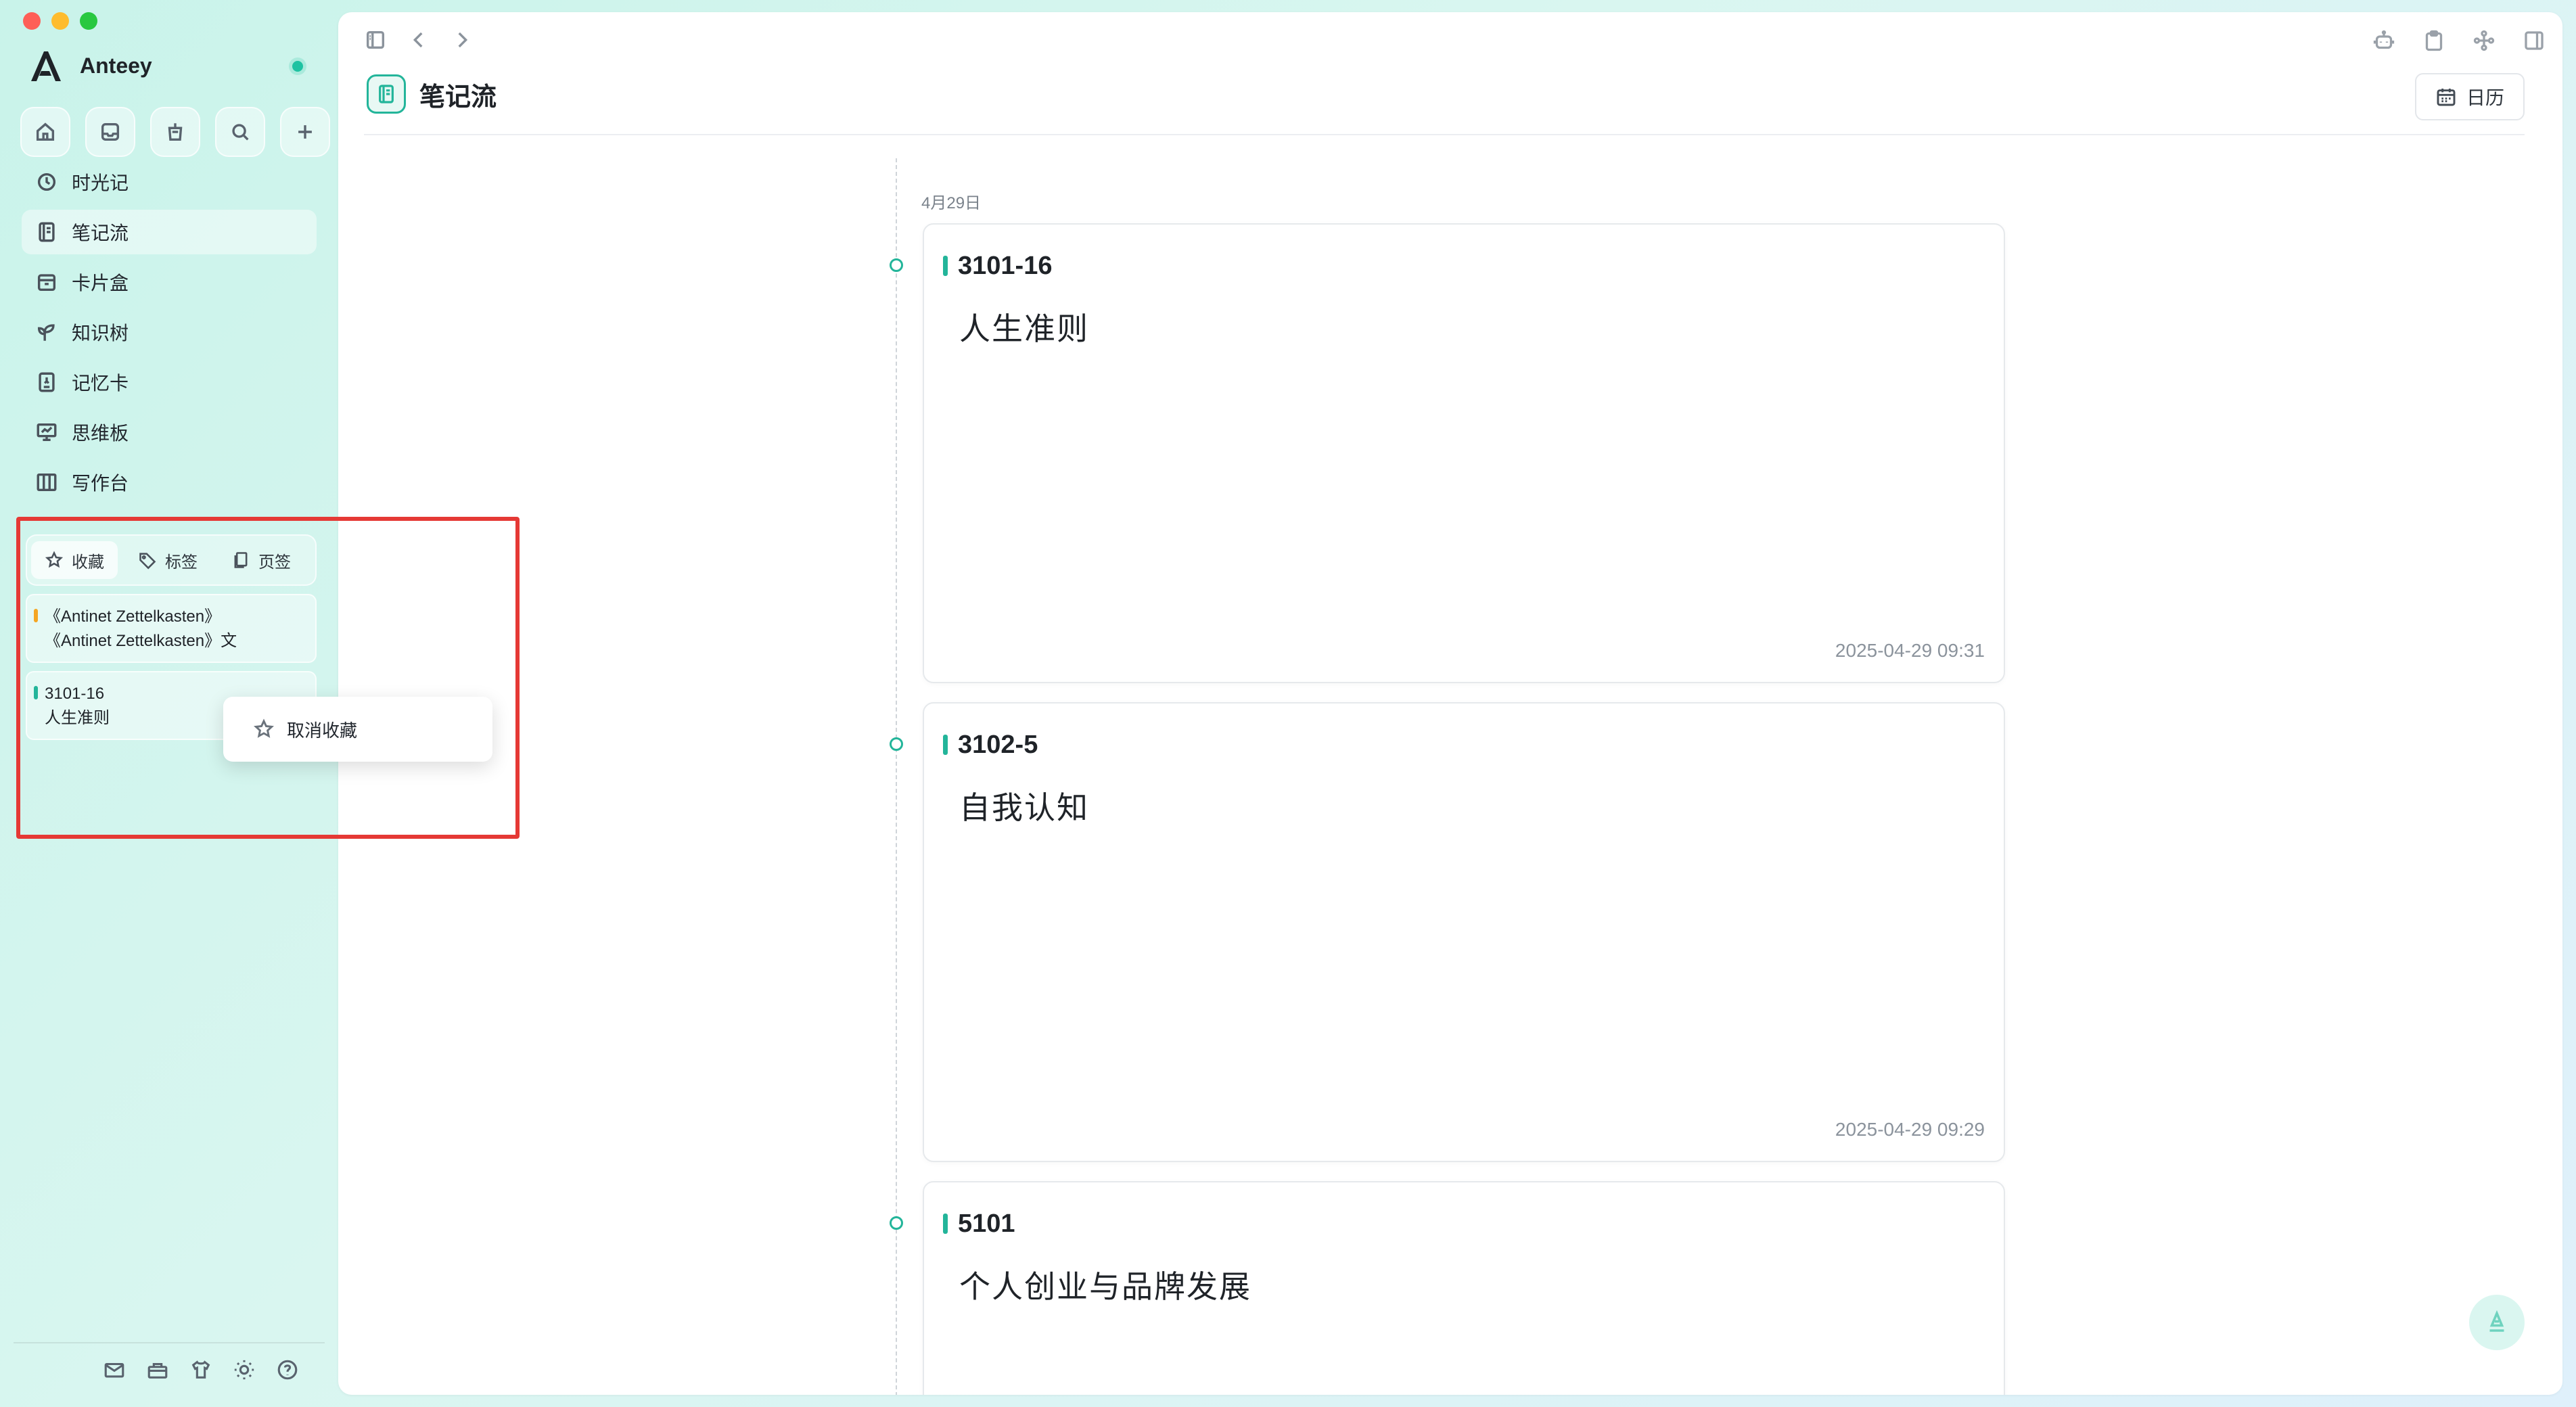 The width and height of the screenshot is (2576, 1407). Describe the element at coordinates (141, 641) in the screenshot. I see `favorite-item-subtitle: 《Antinet Zettelkasten》文` at that location.